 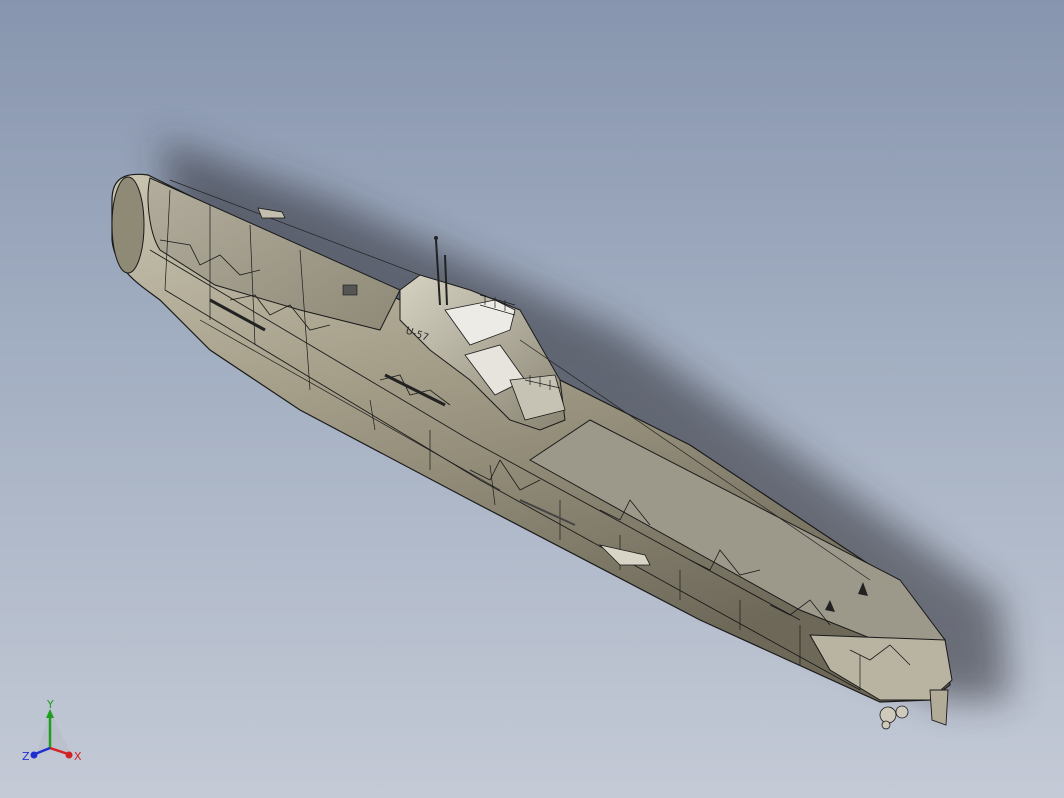 I want to click on coordinate-triad: Y X Z, so click(x=53, y=735).